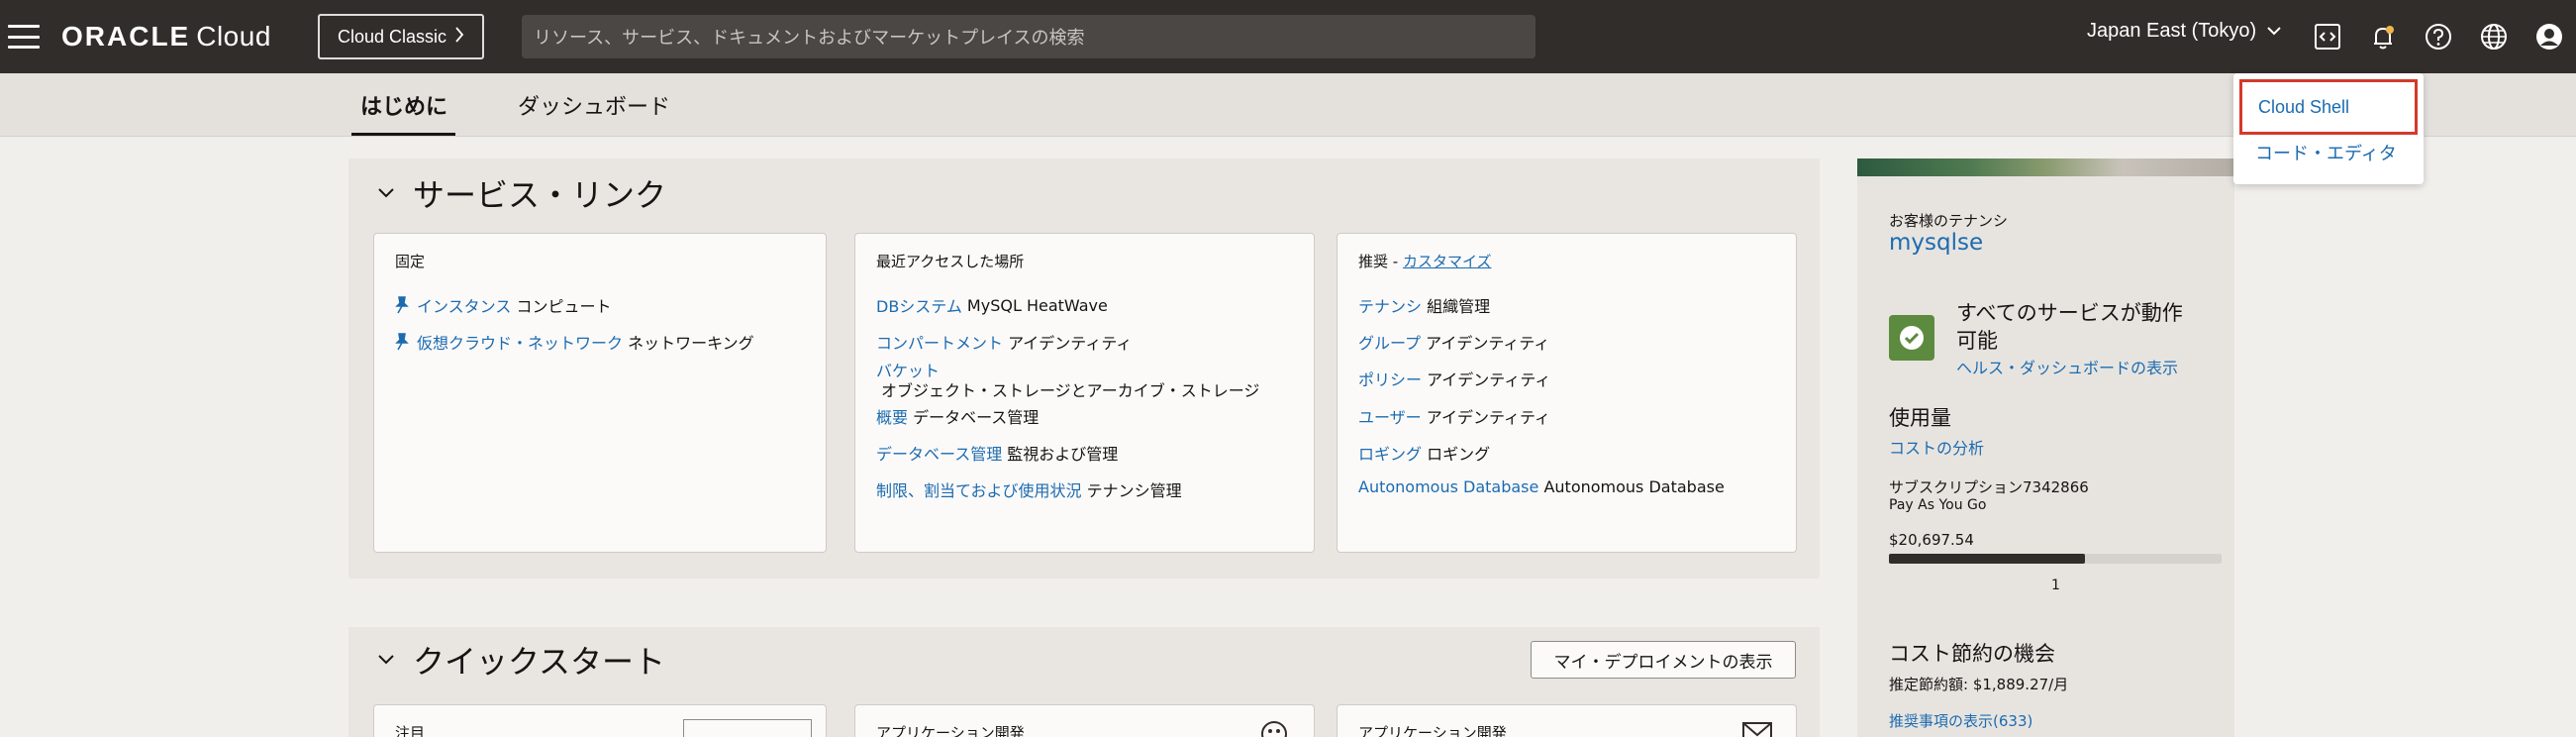  I want to click on region-selector: Japan East (Tokyo), so click(2185, 32).